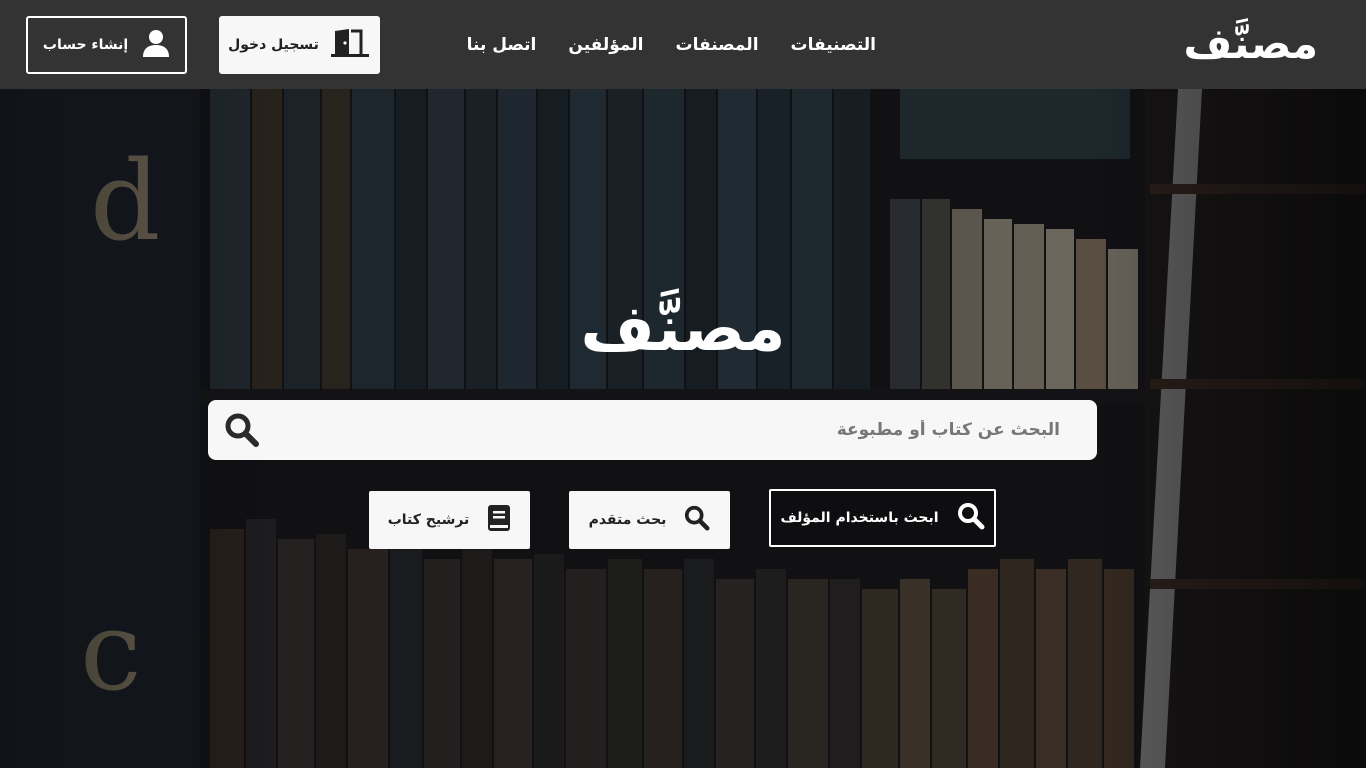 The image size is (1366, 768). I want to click on hero-title: مصنَّف, so click(683, 329).